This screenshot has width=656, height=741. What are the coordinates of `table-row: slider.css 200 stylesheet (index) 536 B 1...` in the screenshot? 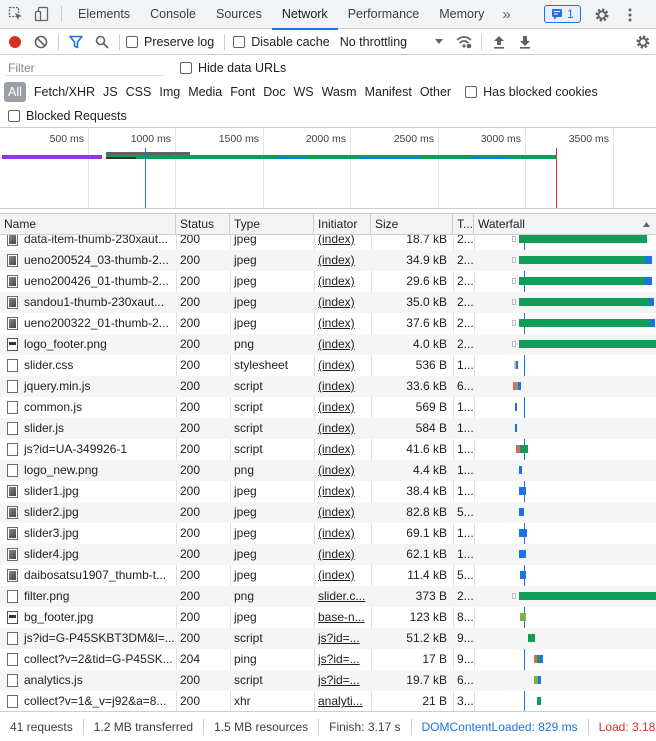 It's located at (328, 365).